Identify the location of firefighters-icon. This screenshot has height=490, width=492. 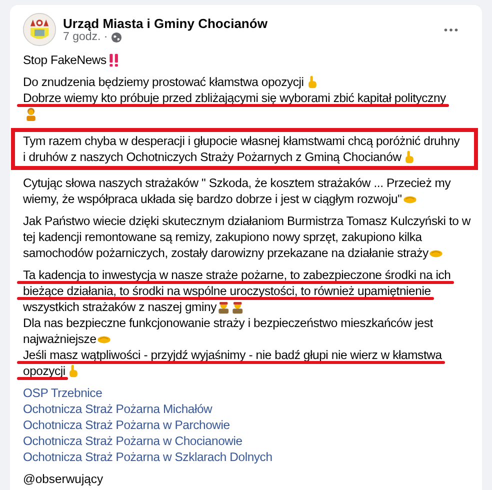
(231, 307).